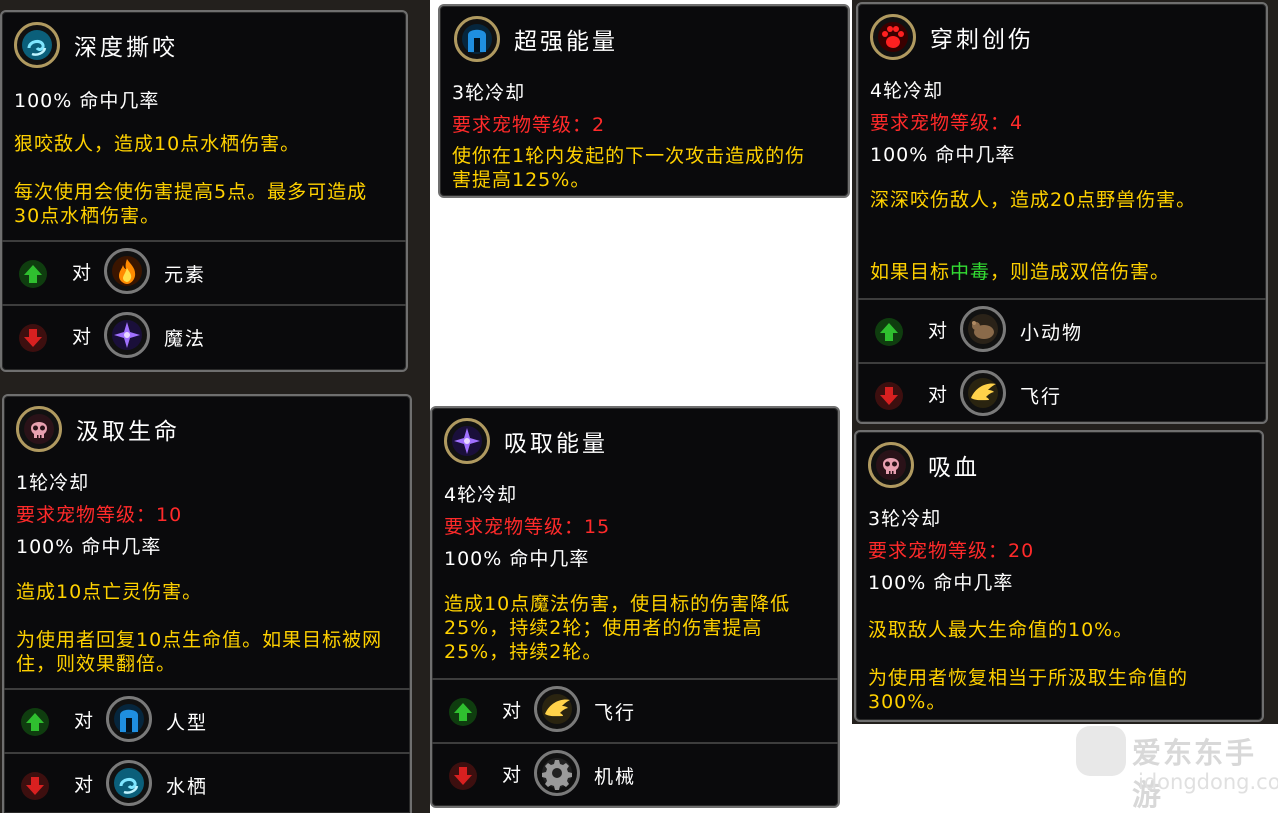 The height and width of the screenshot is (814, 1278). What do you see at coordinates (982, 40) in the screenshot?
I see `ability-title: 穿刺创伤` at bounding box center [982, 40].